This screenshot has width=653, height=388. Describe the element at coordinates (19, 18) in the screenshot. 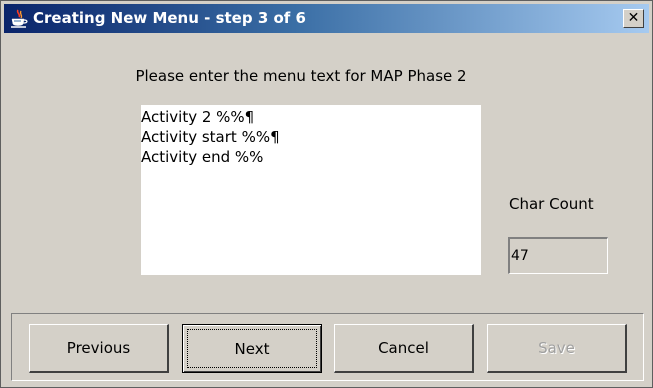

I see `java-coffee-icon` at that location.